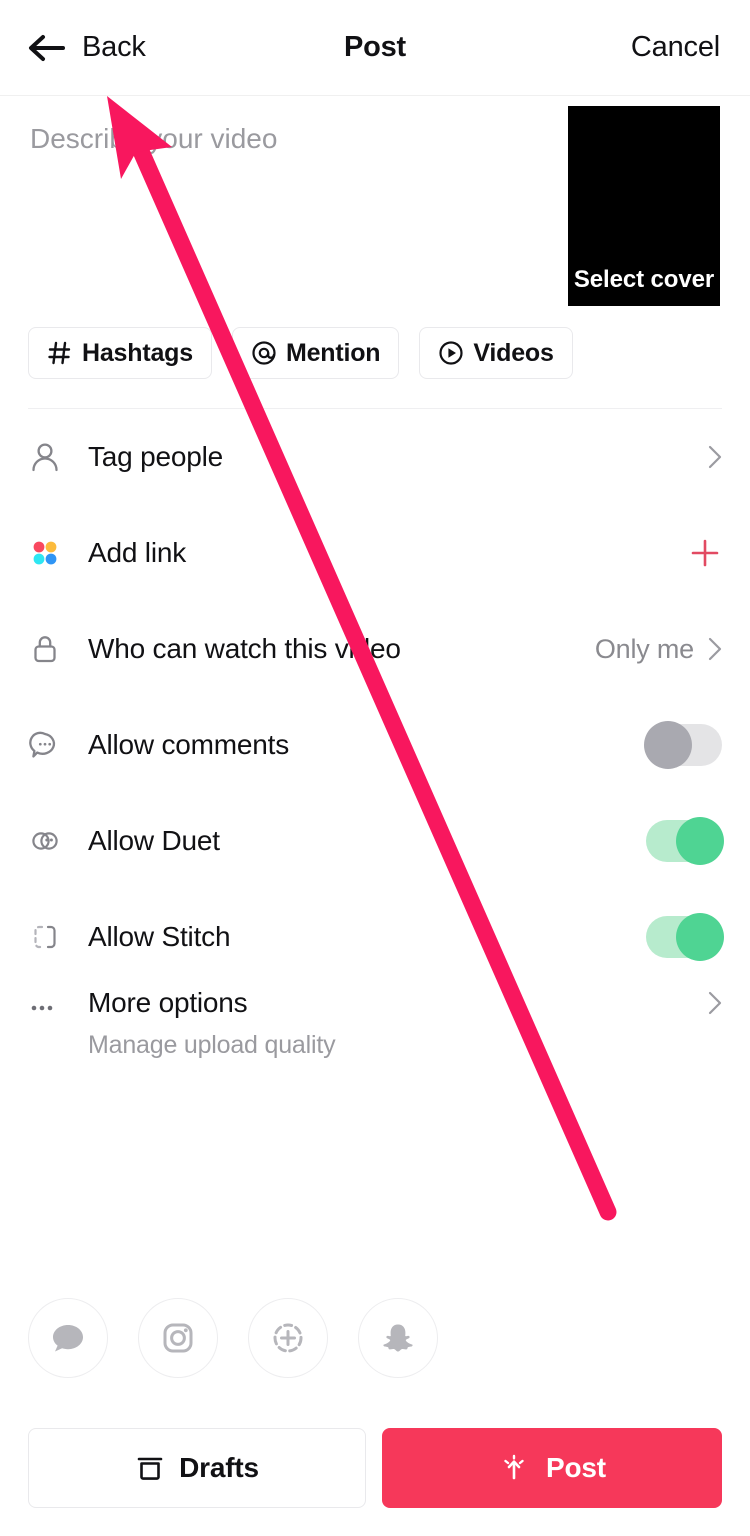 The height and width of the screenshot is (1536, 750). Describe the element at coordinates (219, 1467) in the screenshot. I see `drafts-label: Drafts` at that location.